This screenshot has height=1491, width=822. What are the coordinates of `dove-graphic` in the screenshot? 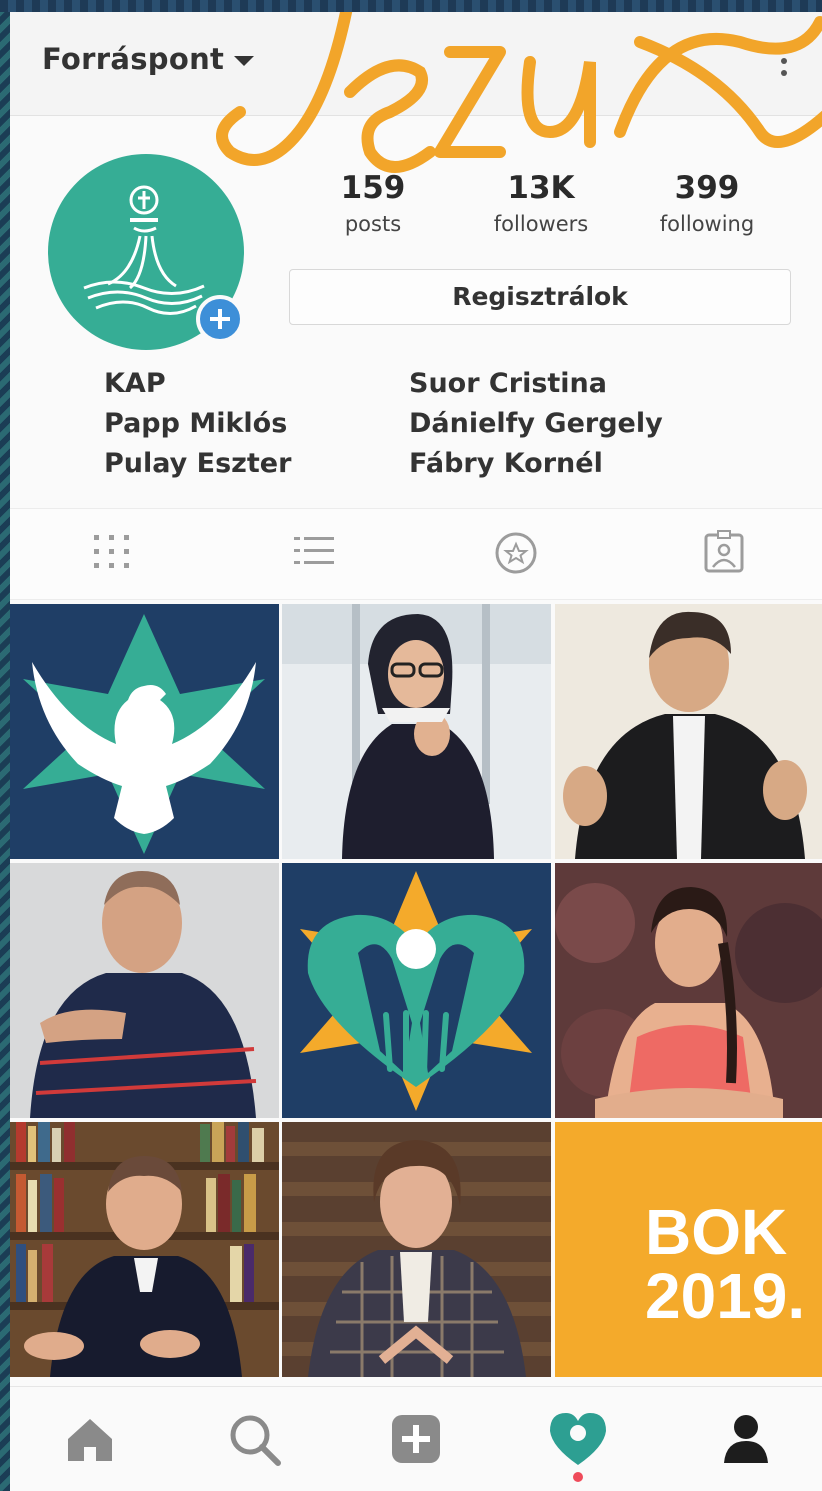 It's located at (144, 731).